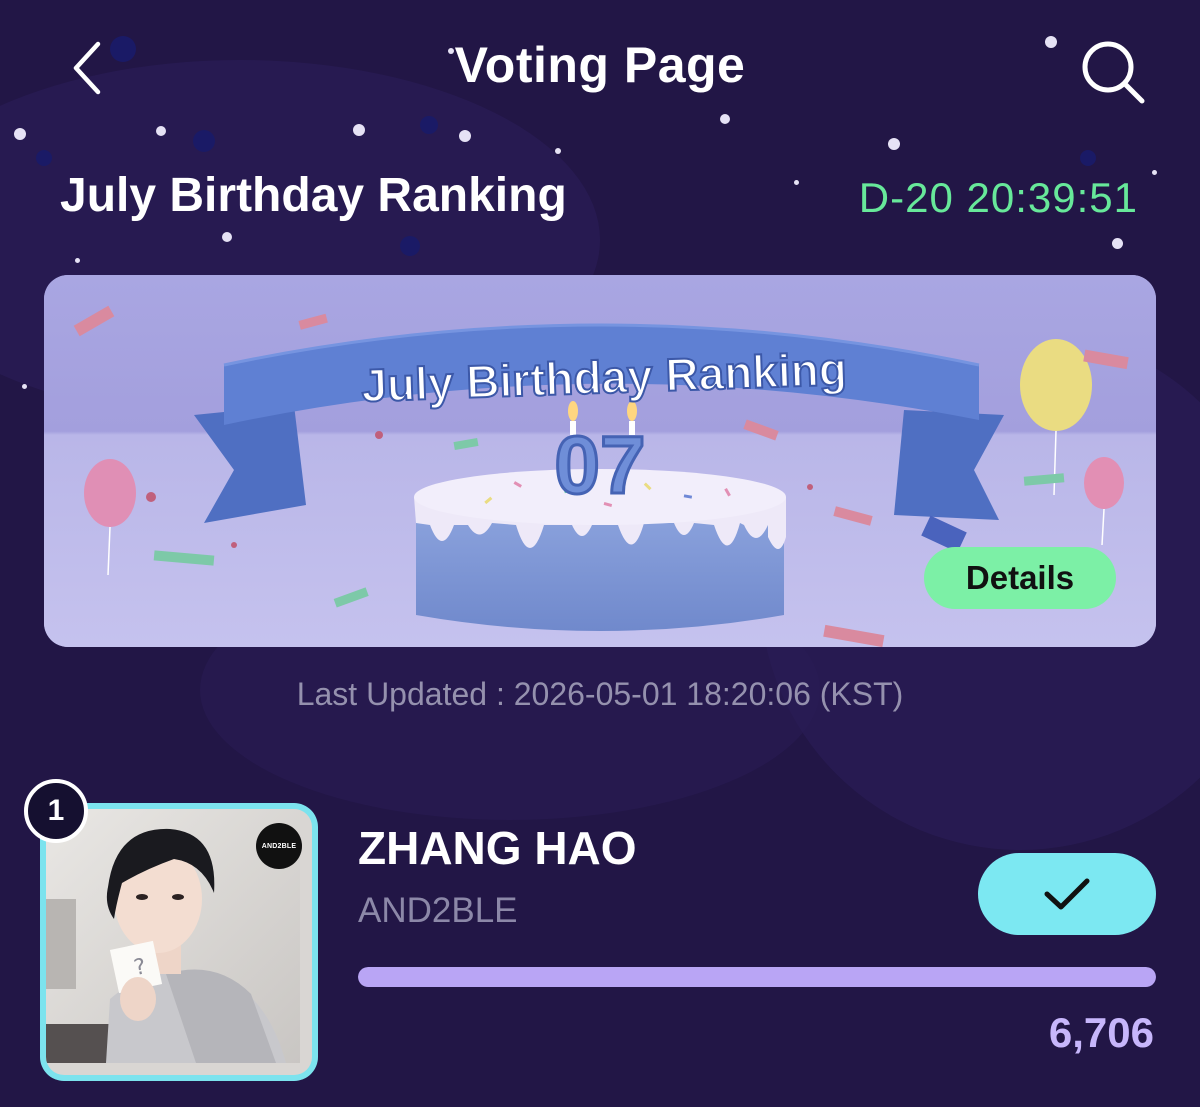 This screenshot has width=1200, height=1107. What do you see at coordinates (313, 195) in the screenshot?
I see `ranking-title: July Birthday Ranking` at bounding box center [313, 195].